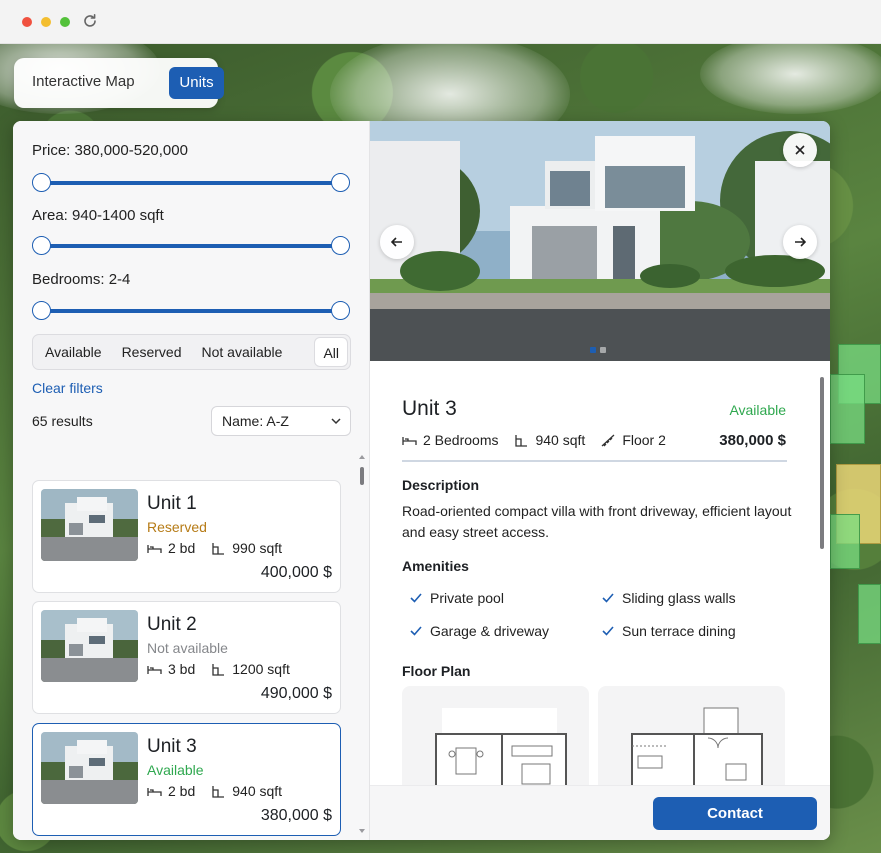 The image size is (881, 853). I want to click on area-max-handle, so click(340, 245).